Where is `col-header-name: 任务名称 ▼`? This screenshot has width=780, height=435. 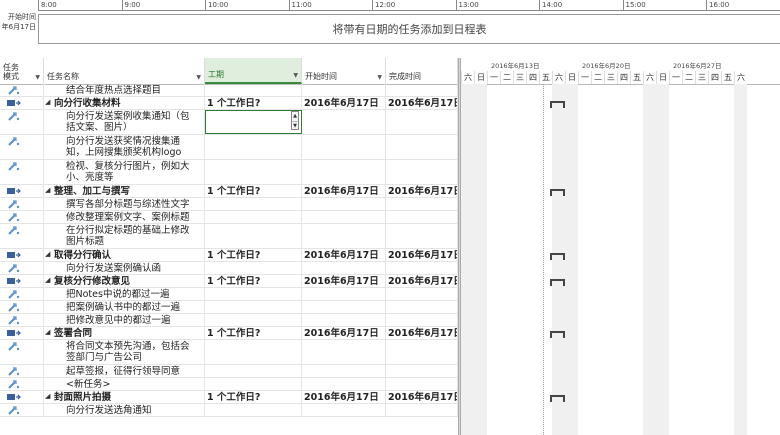
col-header-name: 任务名称 ▼ is located at coordinates (124, 71).